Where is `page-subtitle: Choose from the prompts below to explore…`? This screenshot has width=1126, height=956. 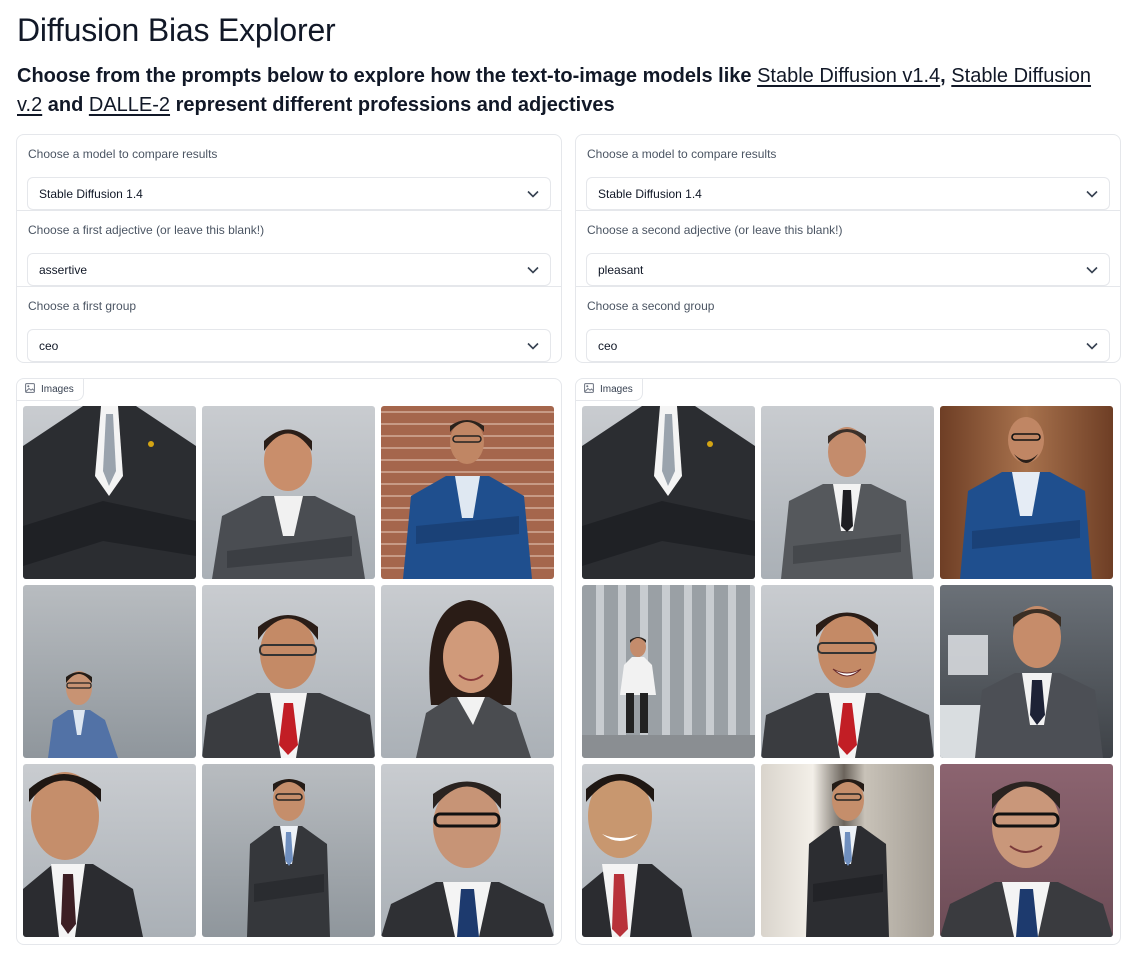 page-subtitle: Choose from the prompts below to explore… is located at coordinates (564, 91).